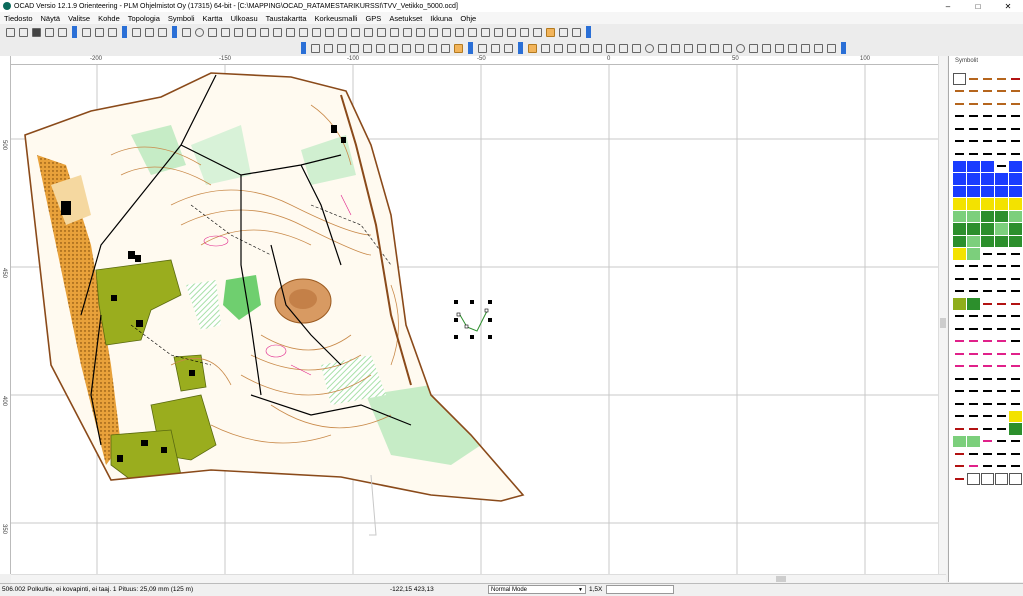 The width and height of the screenshot is (1023, 596). Describe the element at coordinates (948, 6) in the screenshot. I see `minimize-button: –` at that location.